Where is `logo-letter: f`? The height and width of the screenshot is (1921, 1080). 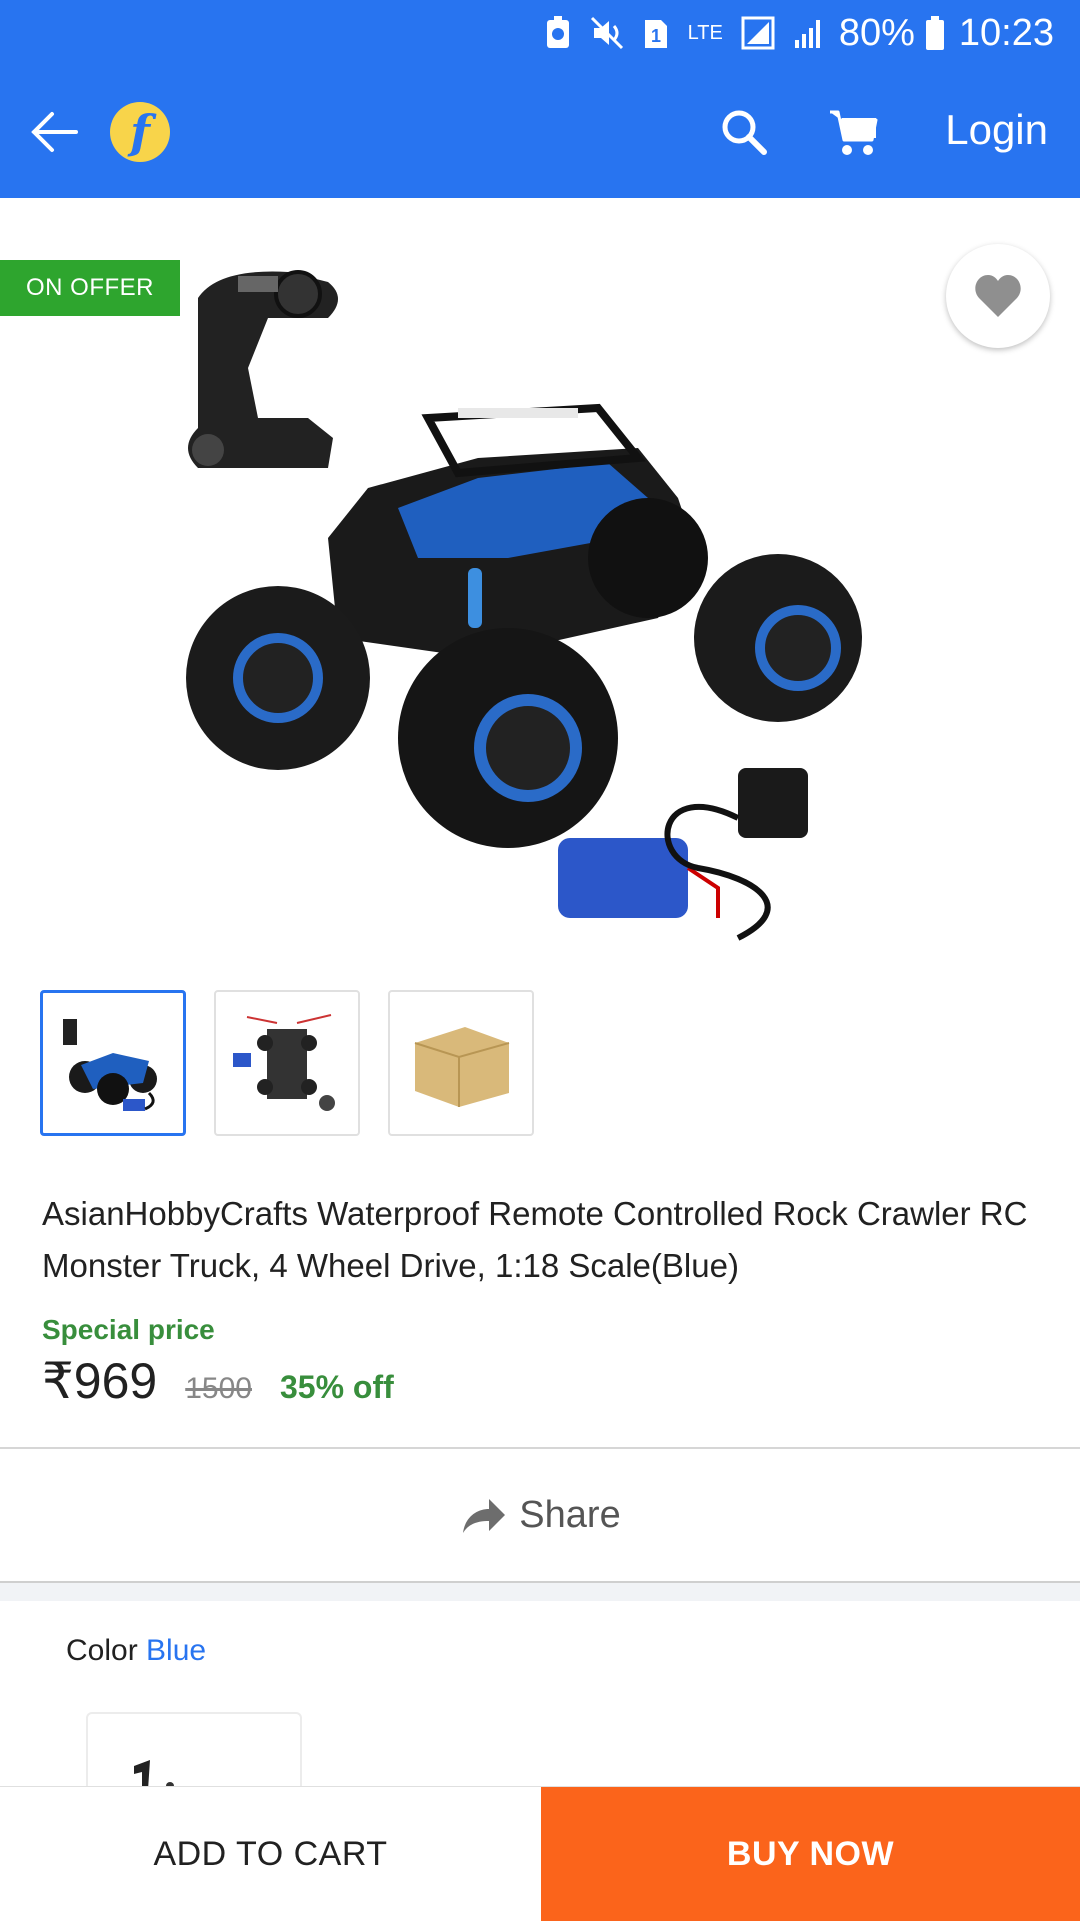
logo-letter: f is located at coordinates (140, 132).